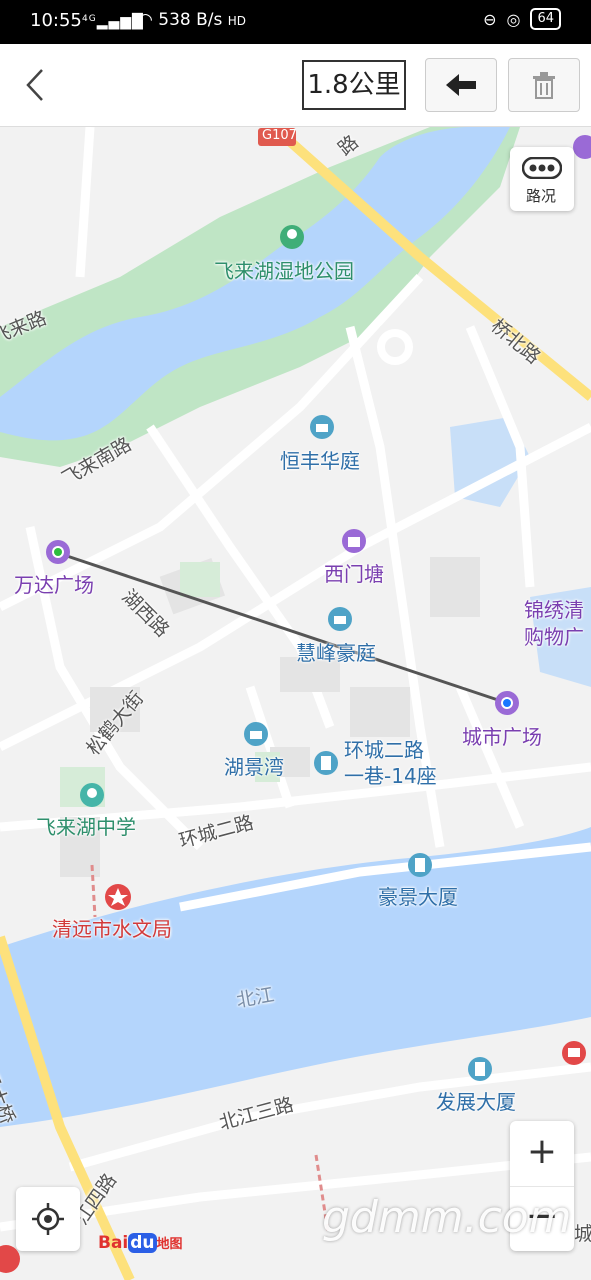 The image size is (591, 1280). Describe the element at coordinates (92, 795) in the screenshot. I see `school-icon` at that location.